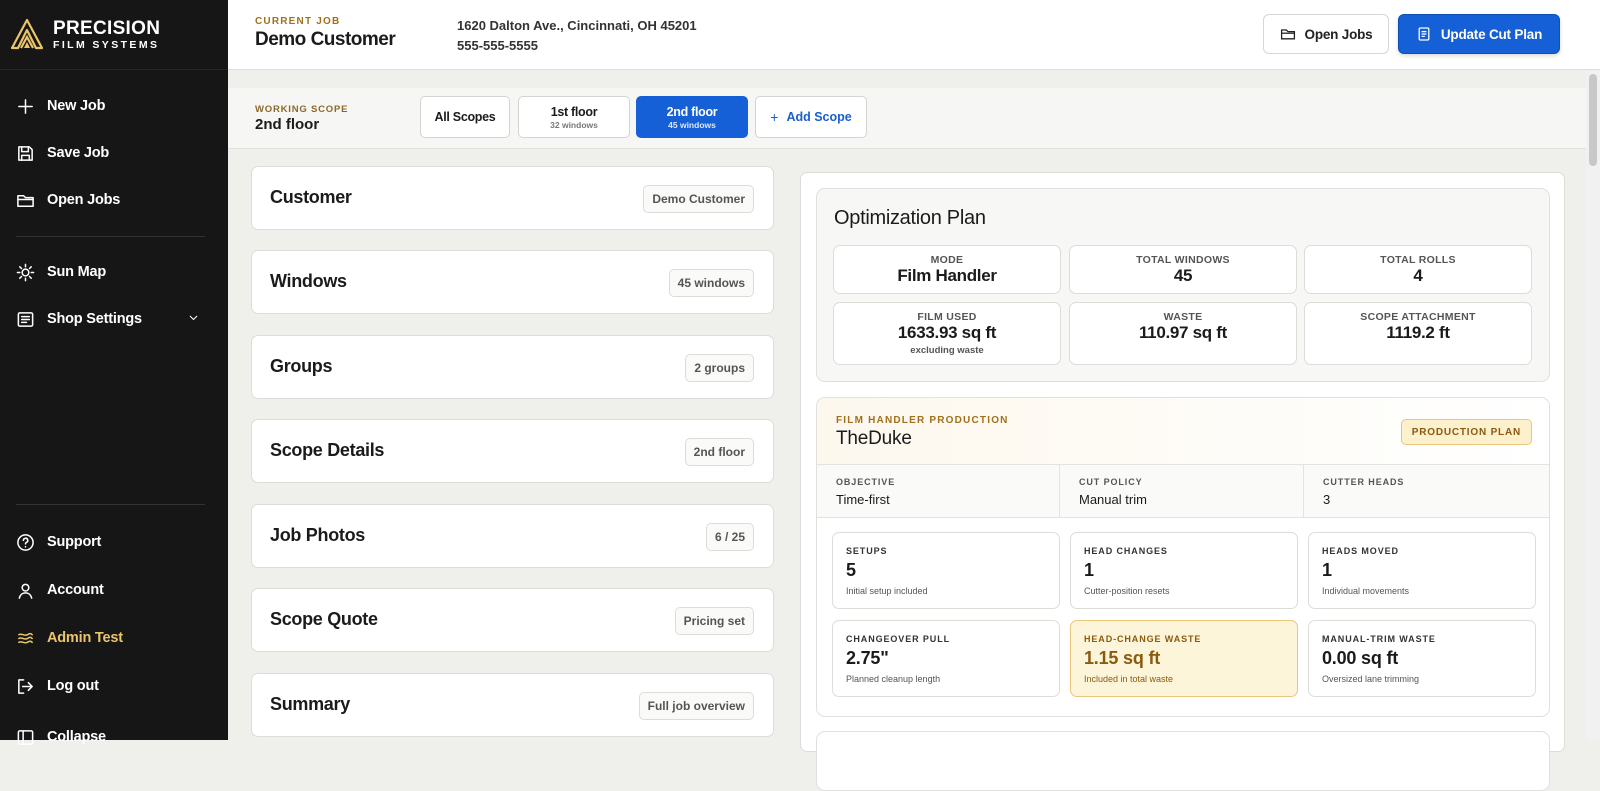  What do you see at coordinates (25, 737) in the screenshot?
I see `collapse-icon` at bounding box center [25, 737].